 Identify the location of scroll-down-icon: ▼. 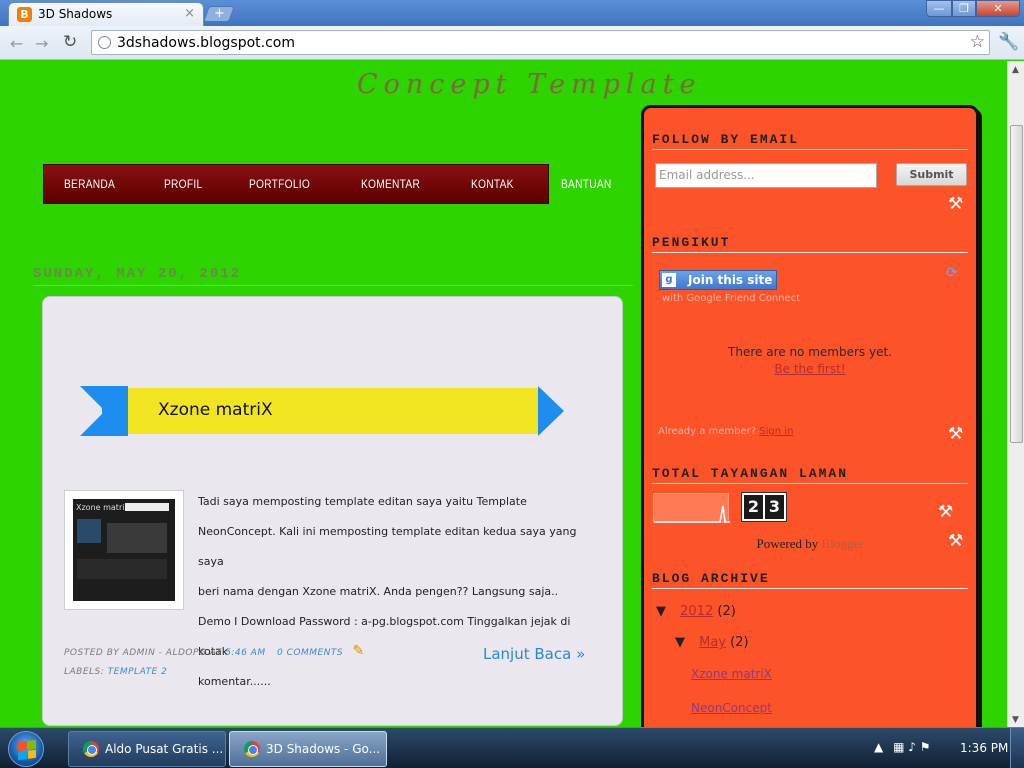
(1015, 720).